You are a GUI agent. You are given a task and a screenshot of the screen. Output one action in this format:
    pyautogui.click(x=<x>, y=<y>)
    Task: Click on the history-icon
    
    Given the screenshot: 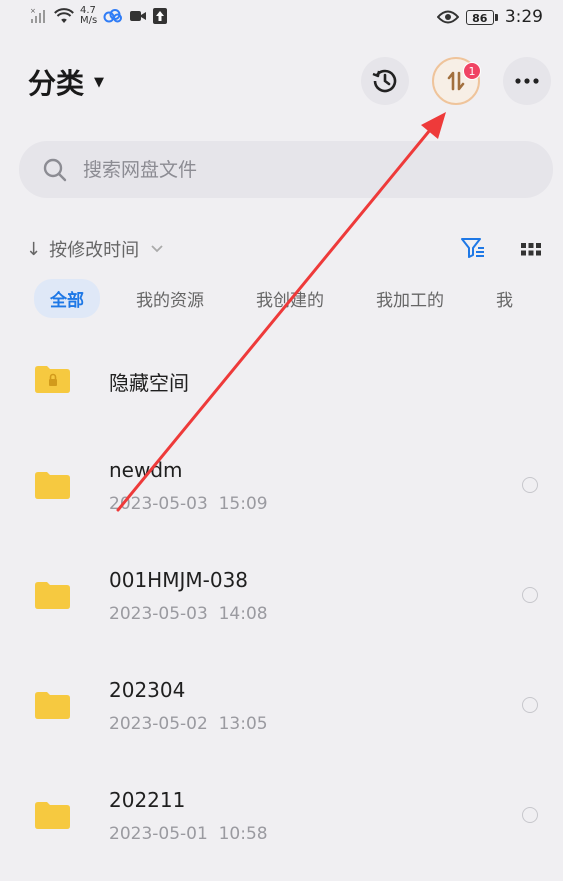 What is the action you would take?
    pyautogui.click(x=384, y=81)
    